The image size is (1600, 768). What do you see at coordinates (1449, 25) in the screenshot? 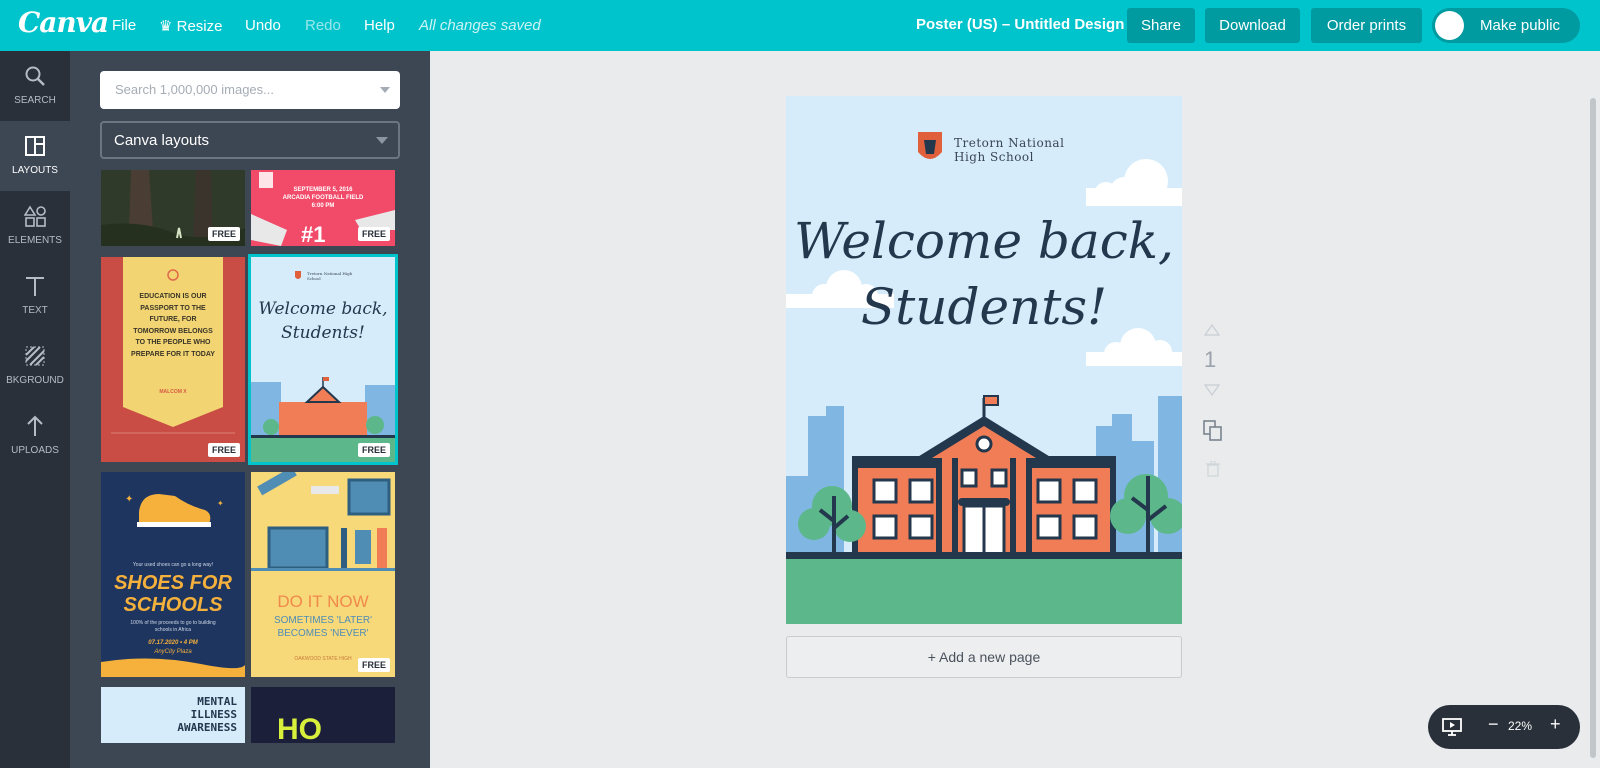
I see `toggle-knob` at bounding box center [1449, 25].